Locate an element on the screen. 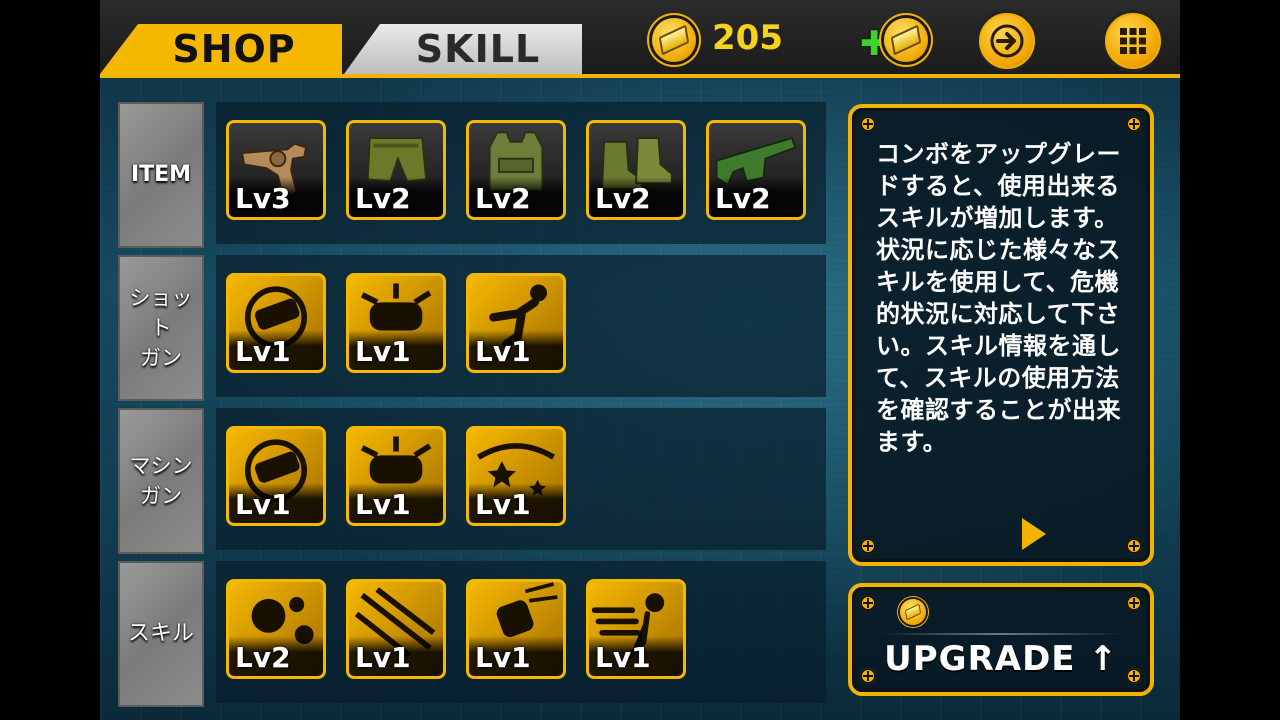 The height and width of the screenshot is (720, 1280). row-label-text: スキル is located at coordinates (160, 633).